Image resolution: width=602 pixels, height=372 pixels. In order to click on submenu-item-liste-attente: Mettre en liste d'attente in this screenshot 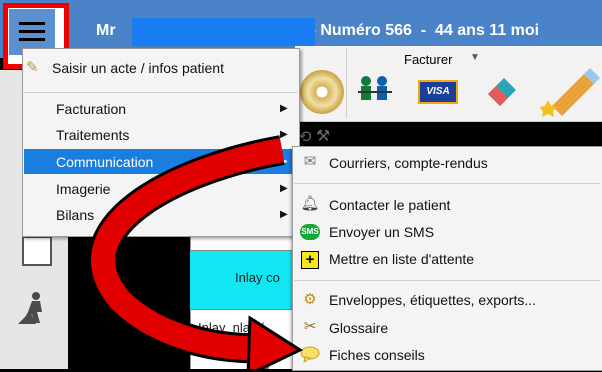, I will do `click(401, 259)`.